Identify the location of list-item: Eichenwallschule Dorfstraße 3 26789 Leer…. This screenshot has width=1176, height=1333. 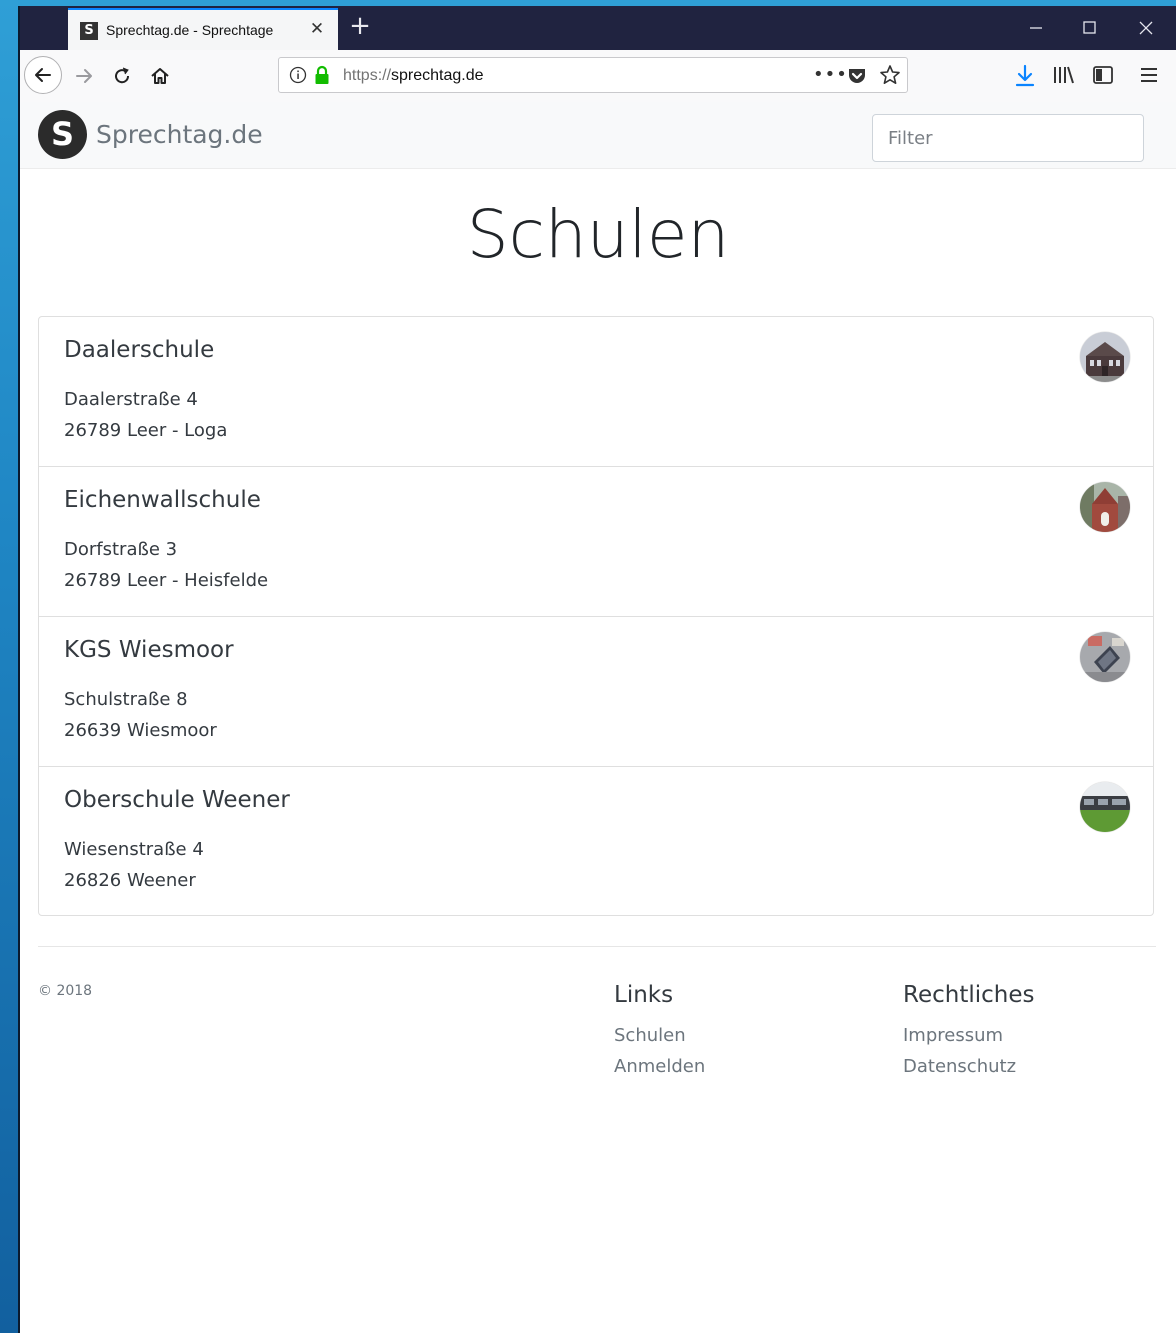
(596, 542).